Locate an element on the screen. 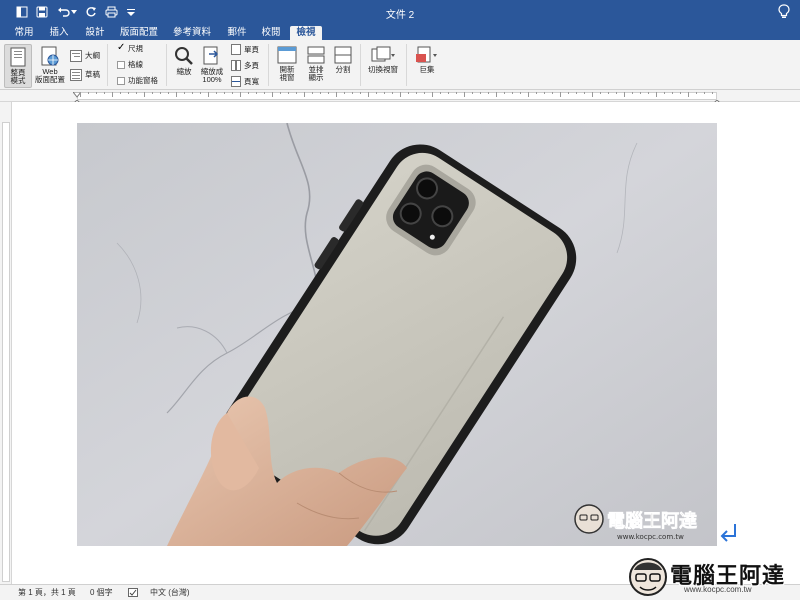 The image size is (800, 600). tab-insert: 插入 is located at coordinates (59, 33).